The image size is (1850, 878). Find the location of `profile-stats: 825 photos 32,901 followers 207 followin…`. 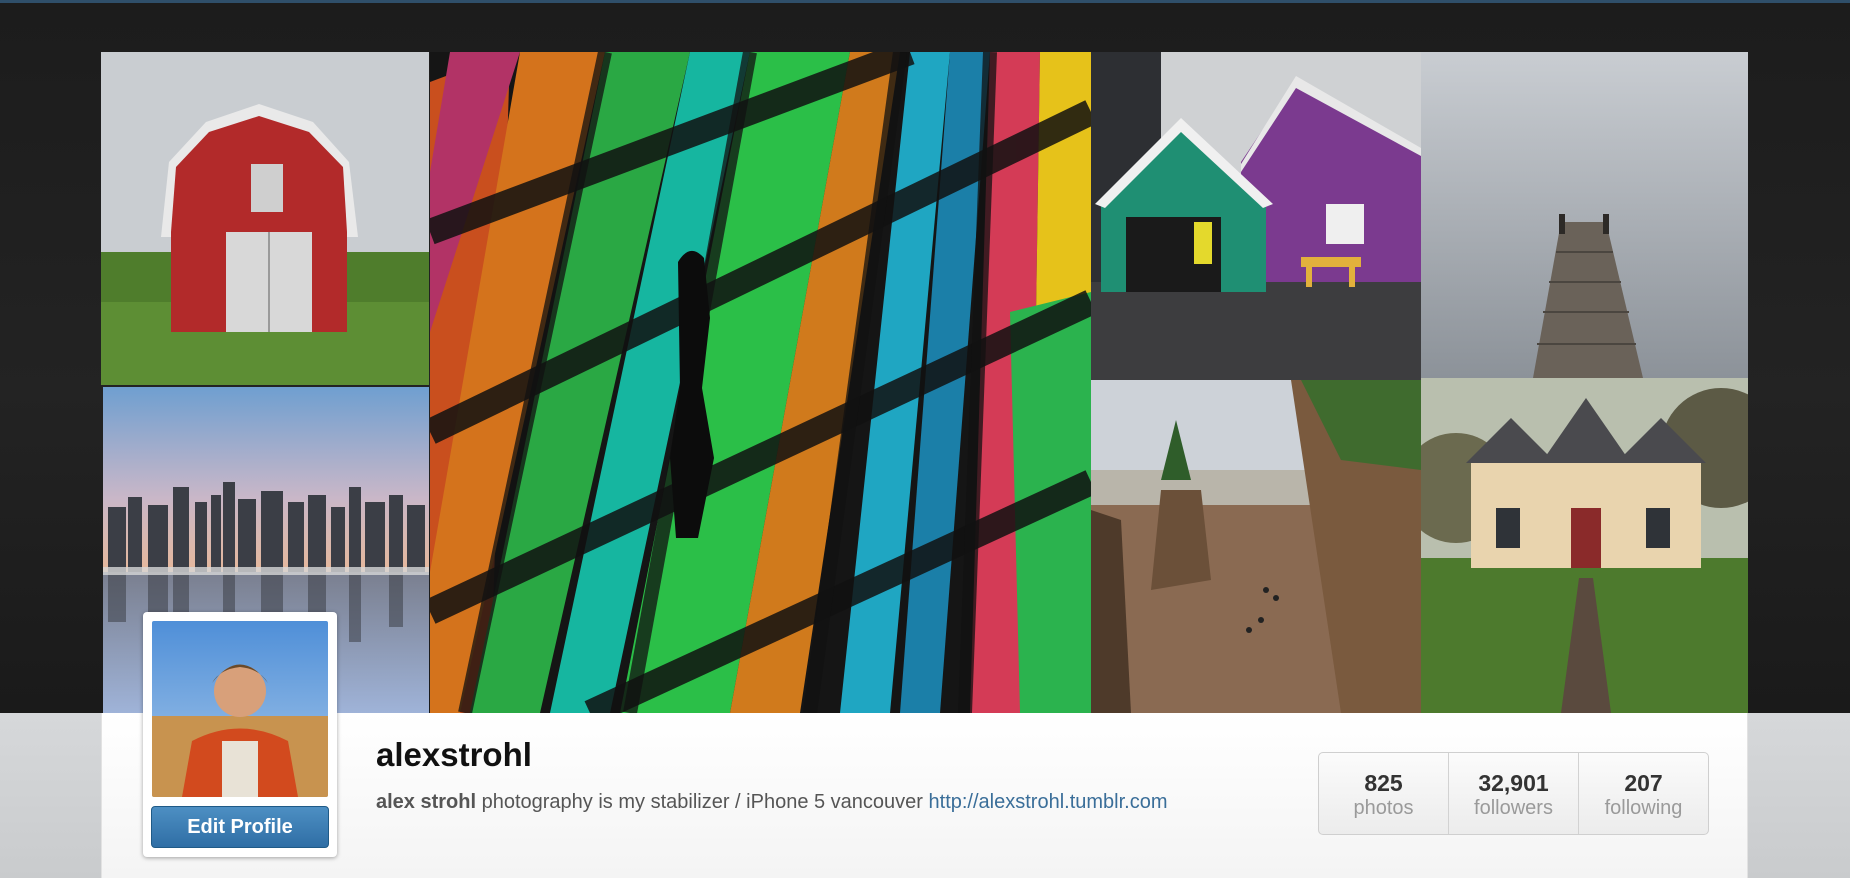

profile-stats: 825 photos 32,901 followers 207 followin… is located at coordinates (1513, 793).